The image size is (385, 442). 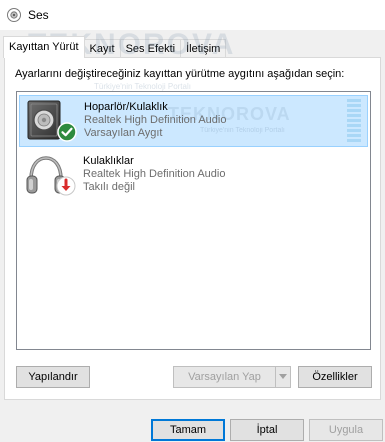 I want to click on title-bar: Ses, so click(x=192, y=15).